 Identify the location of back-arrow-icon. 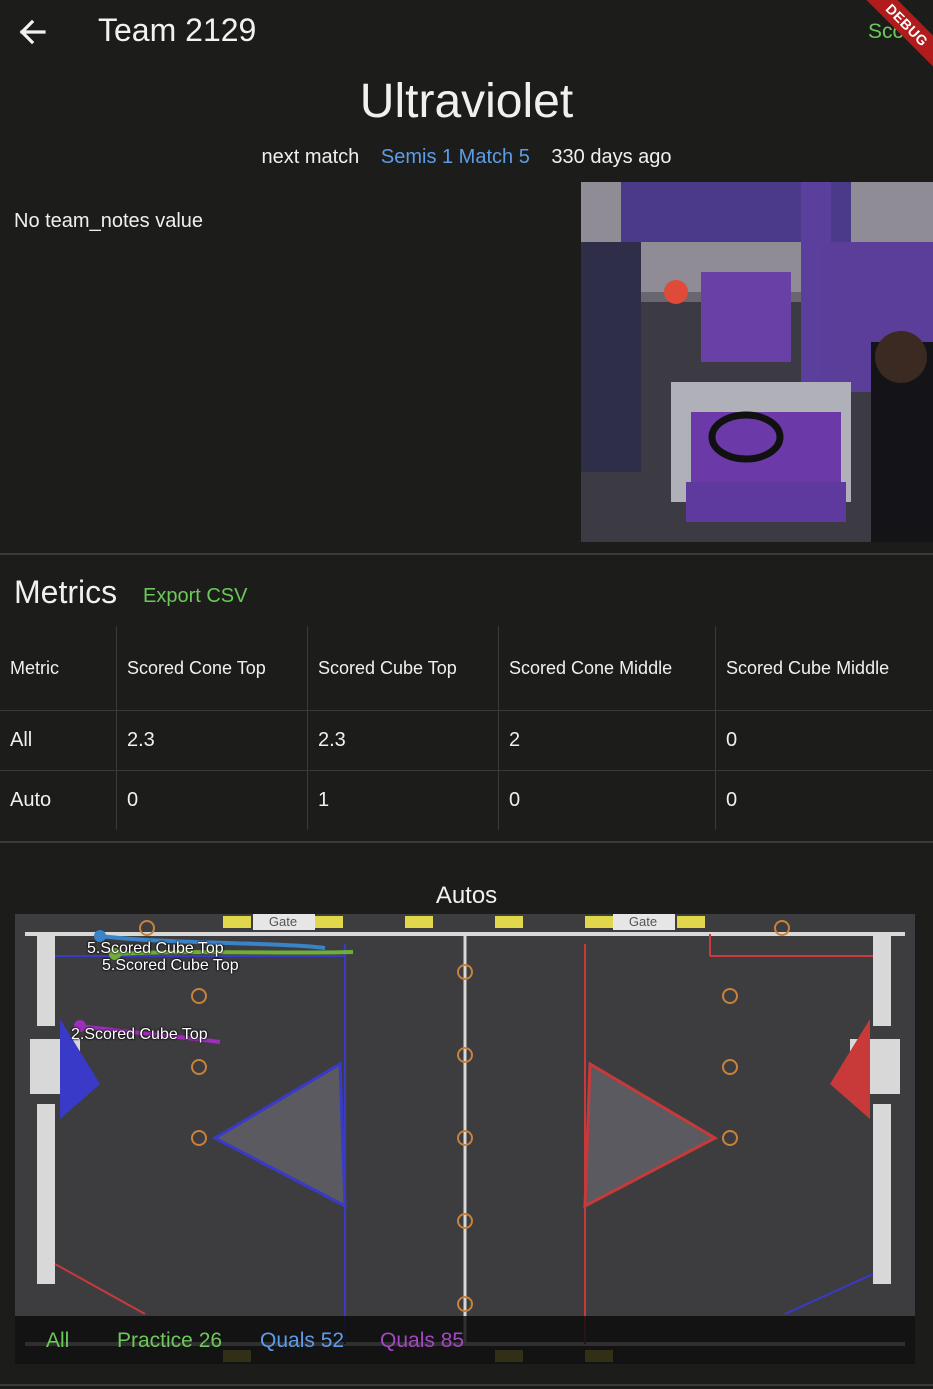
(32, 32).